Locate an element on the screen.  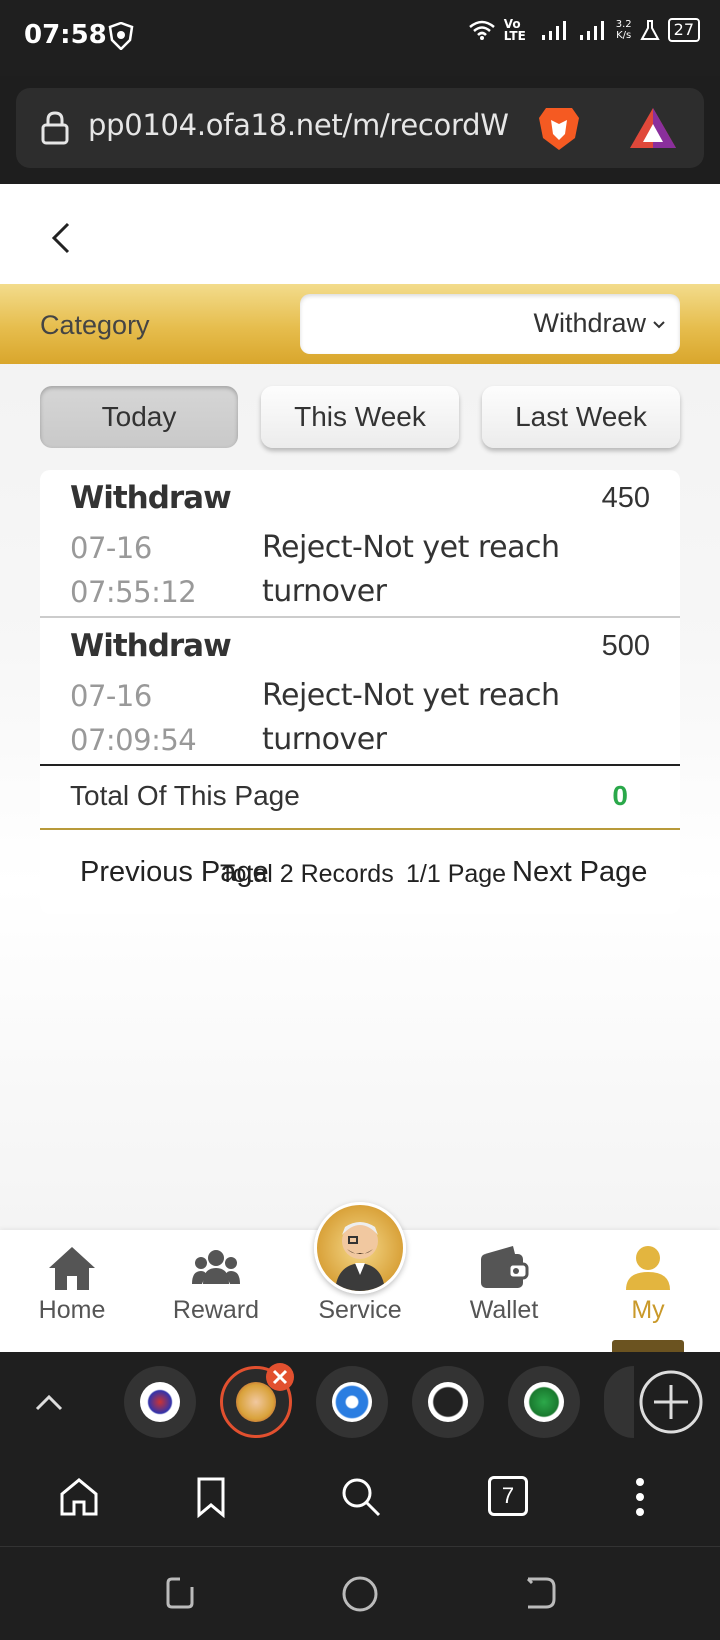
status-time: 07:58 is located at coordinates (65, 35).